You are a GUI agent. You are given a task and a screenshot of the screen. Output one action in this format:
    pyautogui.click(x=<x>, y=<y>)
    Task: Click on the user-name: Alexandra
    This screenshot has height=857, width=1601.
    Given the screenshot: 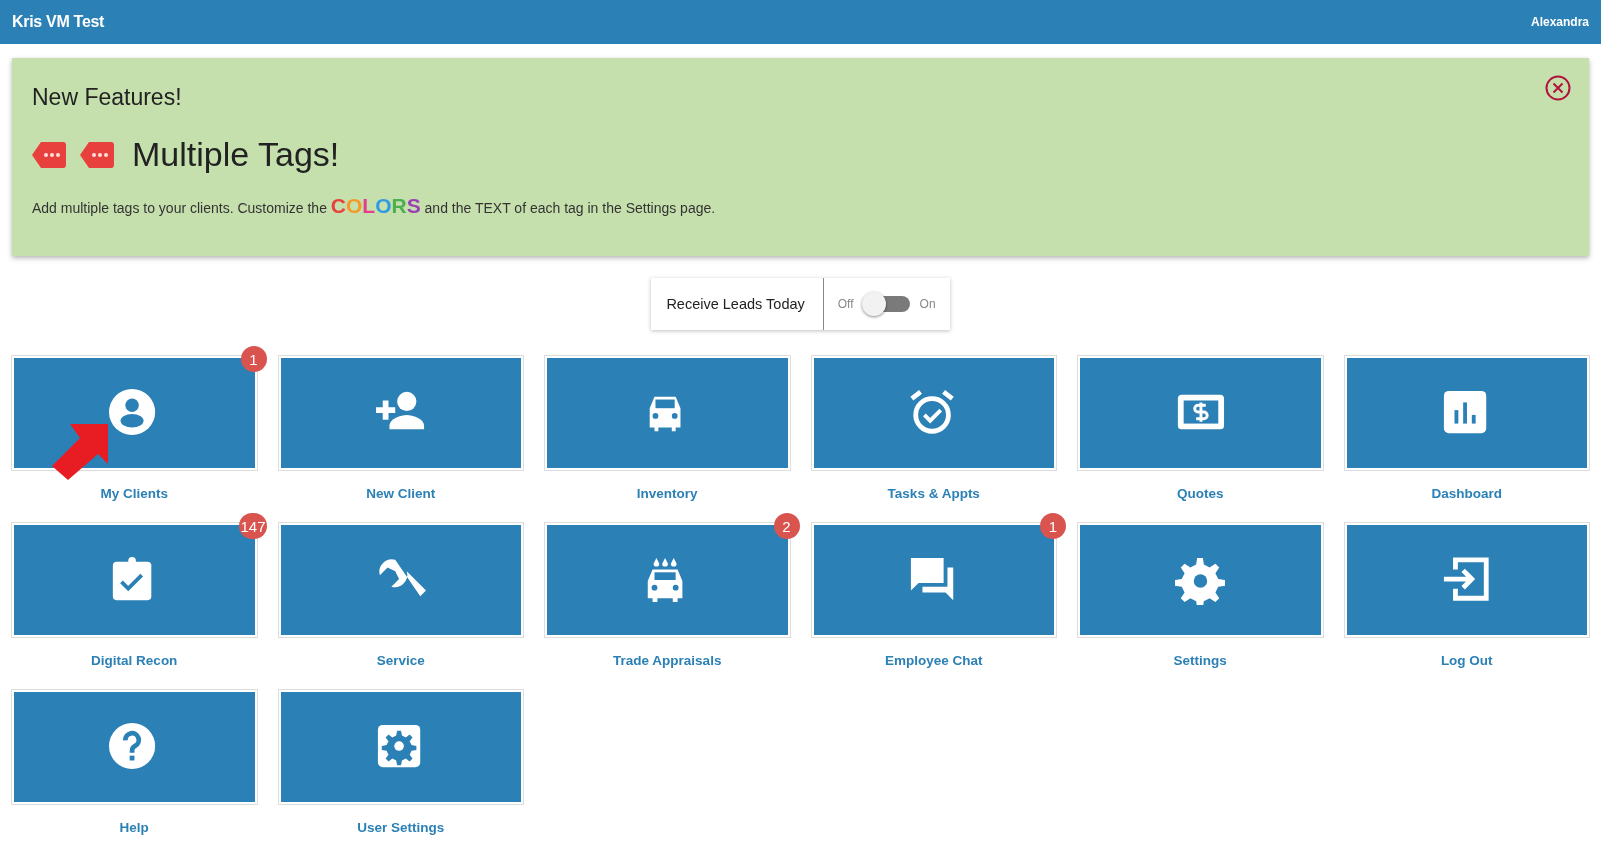 What is the action you would take?
    pyautogui.click(x=1559, y=22)
    